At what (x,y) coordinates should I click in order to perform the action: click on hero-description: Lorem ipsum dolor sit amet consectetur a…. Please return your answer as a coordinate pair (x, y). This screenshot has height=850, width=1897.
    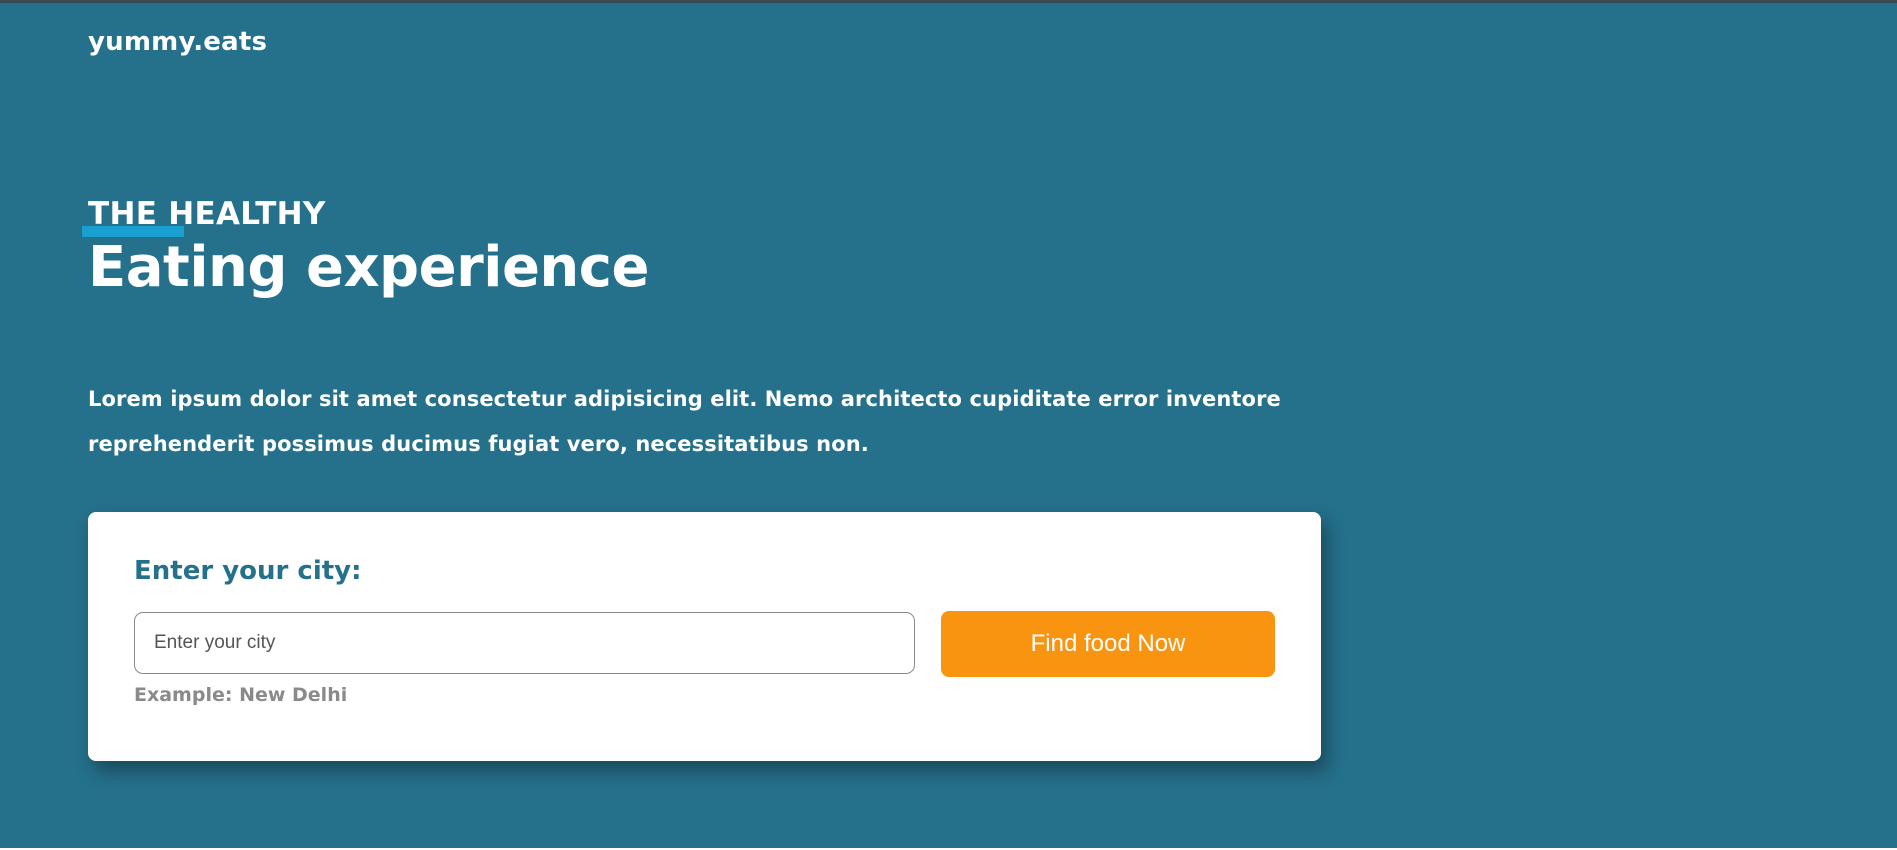
    Looking at the image, I should click on (684, 421).